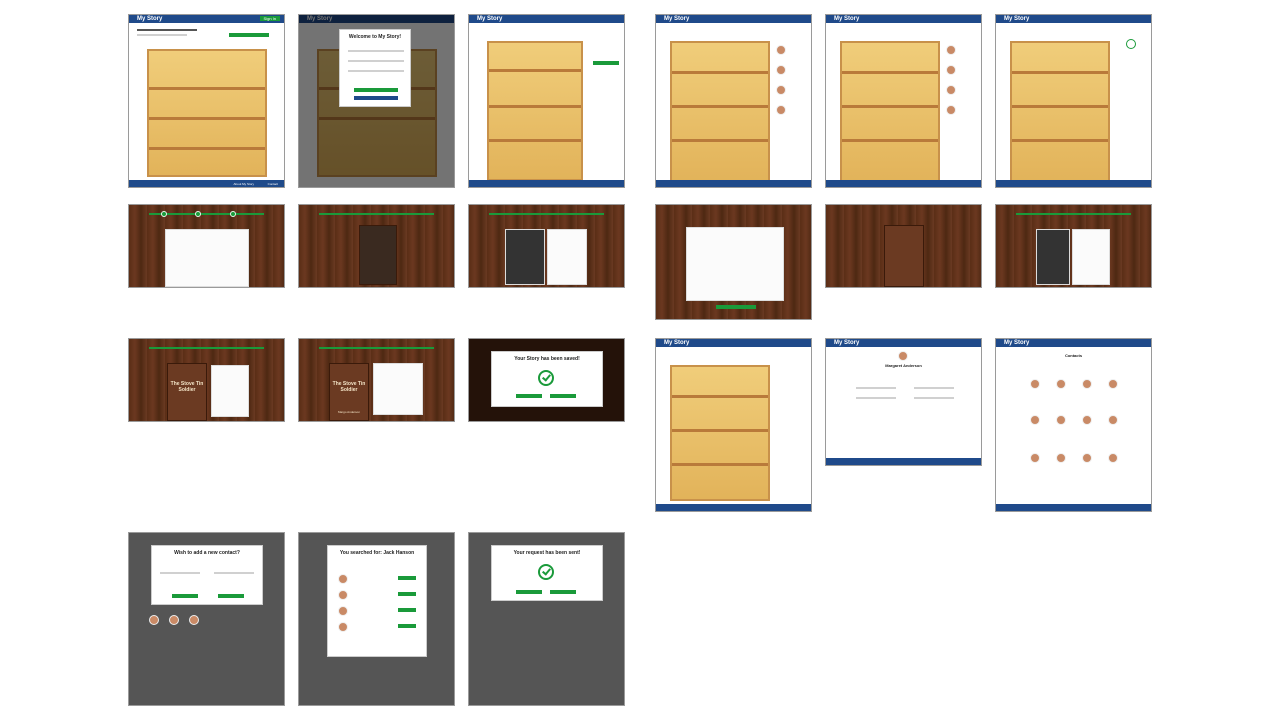  Describe the element at coordinates (733, 101) in the screenshot. I see `screen-shelf-friends-1: My Story` at that location.